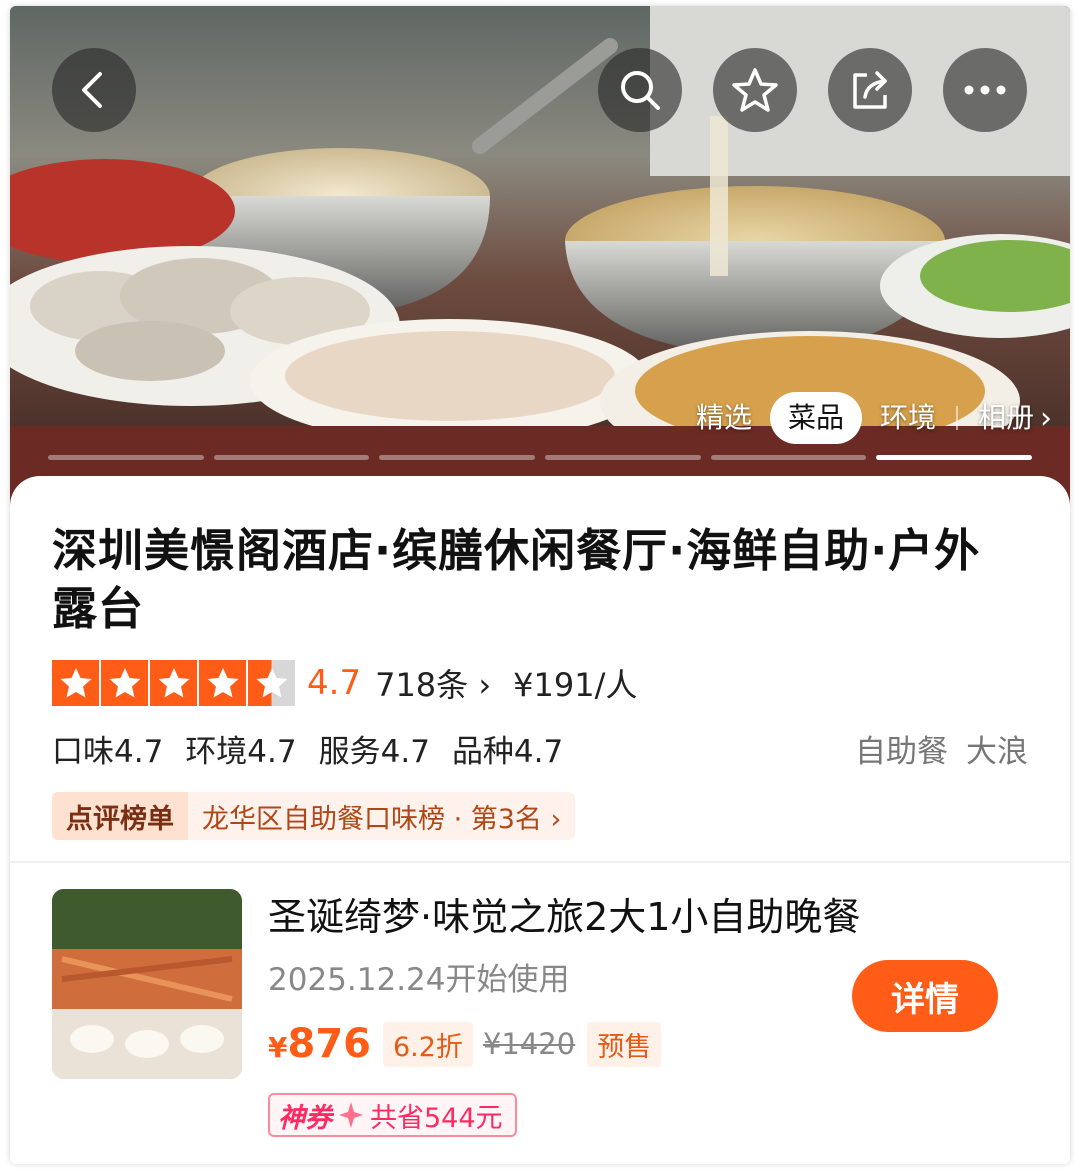 Image resolution: width=1080 pixels, height=1173 pixels. What do you see at coordinates (540, 457) in the screenshot?
I see `gallery-progress` at bounding box center [540, 457].